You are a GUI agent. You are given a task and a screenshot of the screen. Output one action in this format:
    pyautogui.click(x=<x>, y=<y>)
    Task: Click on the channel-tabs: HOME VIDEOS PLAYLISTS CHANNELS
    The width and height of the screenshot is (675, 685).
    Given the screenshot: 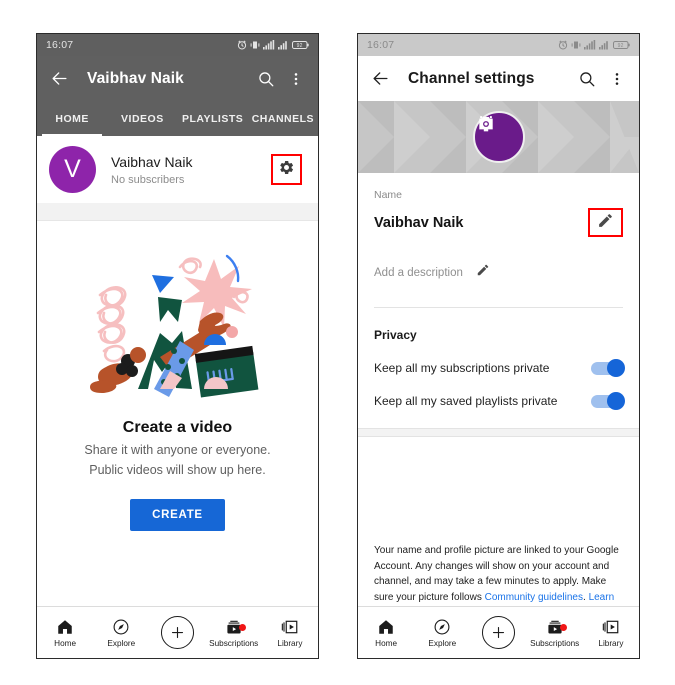 What is the action you would take?
    pyautogui.click(x=177, y=118)
    